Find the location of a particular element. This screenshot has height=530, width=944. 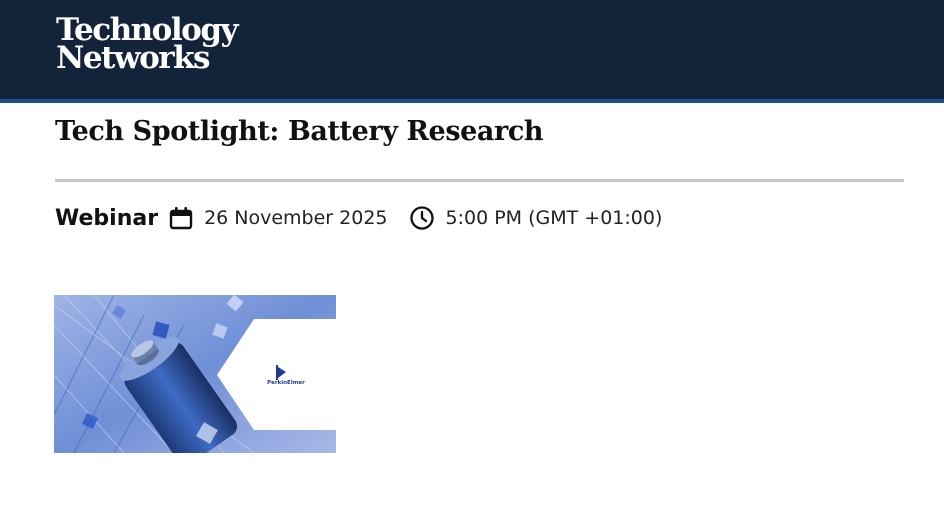

site-logo: Technology Networks is located at coordinates (147, 45).